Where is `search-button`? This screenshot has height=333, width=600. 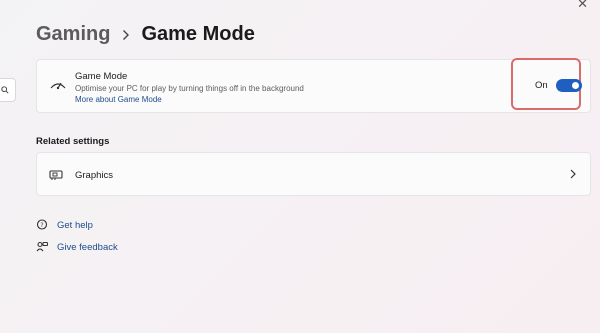 search-button is located at coordinates (8, 90).